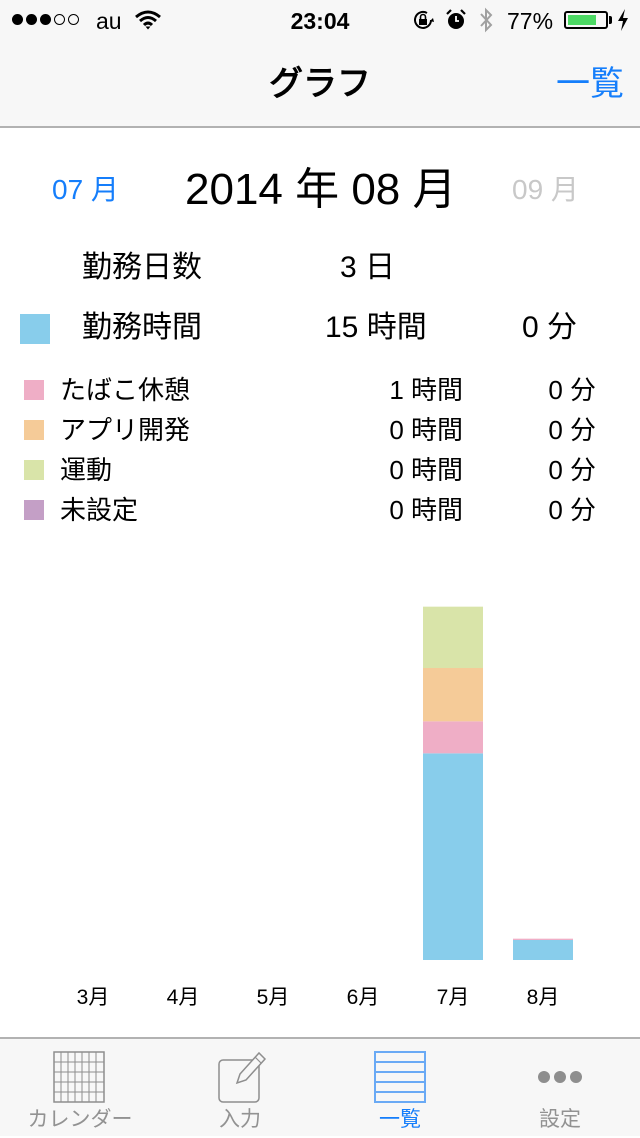 This screenshot has width=640, height=1138. I want to click on bar-segment-7月-運動, so click(453, 637).